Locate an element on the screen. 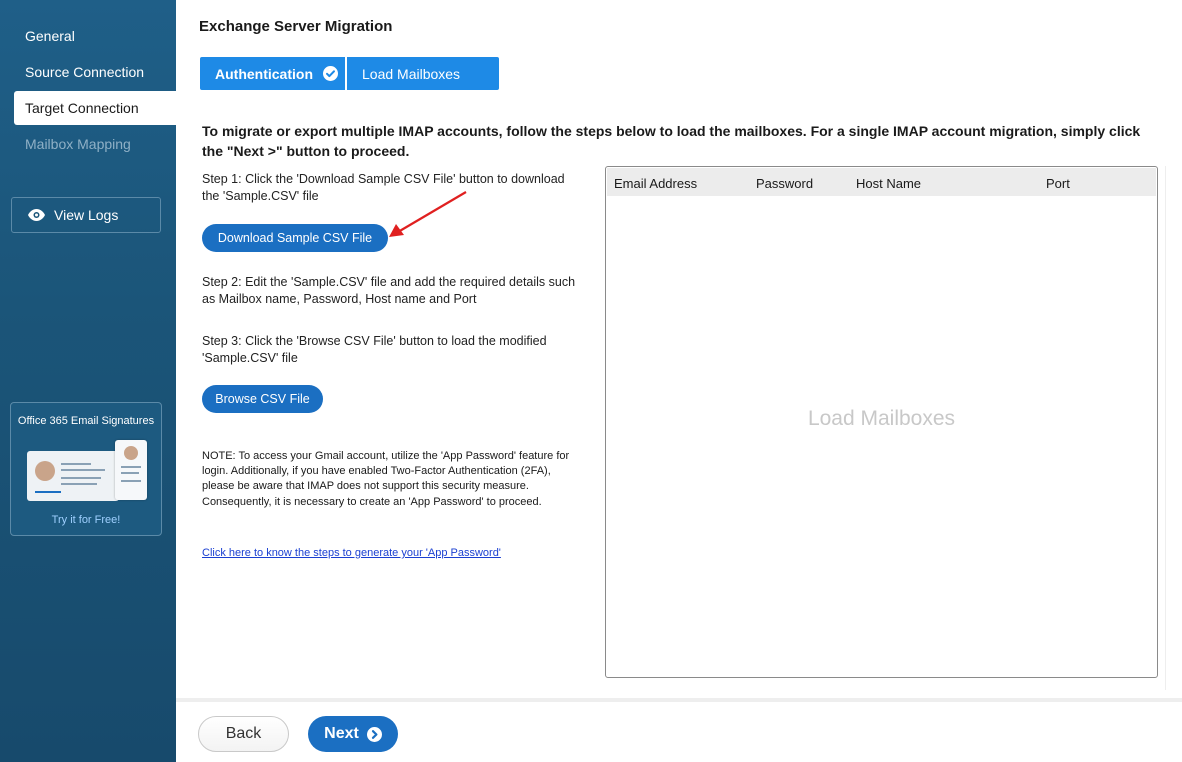  page-title: Exchange Server Migration is located at coordinates (296, 26).